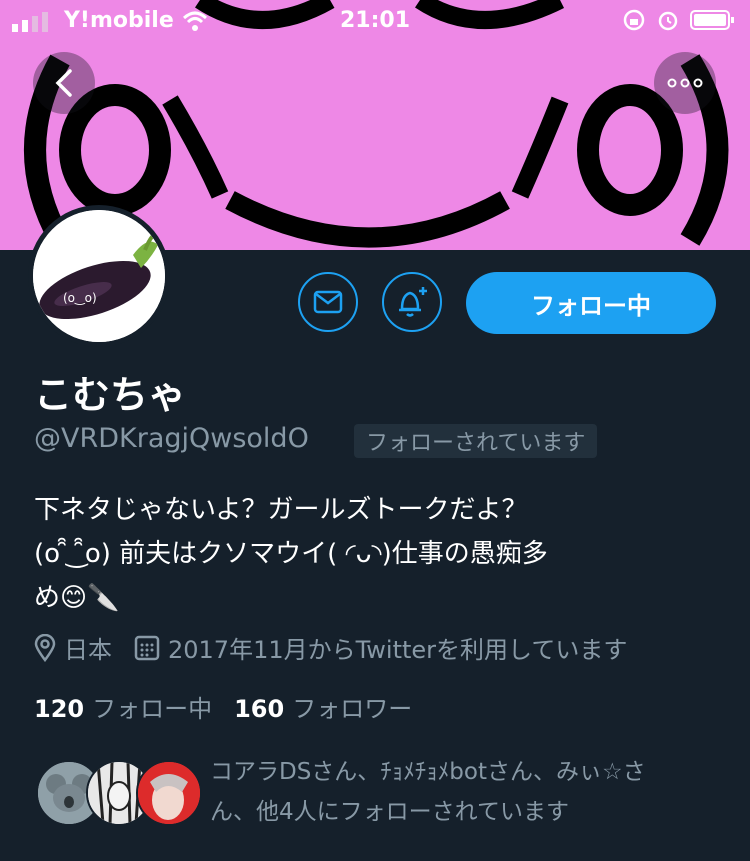 The height and width of the screenshot is (861, 750). Describe the element at coordinates (375, 21) in the screenshot. I see `status-bar: Y!mobile 21:01` at that location.